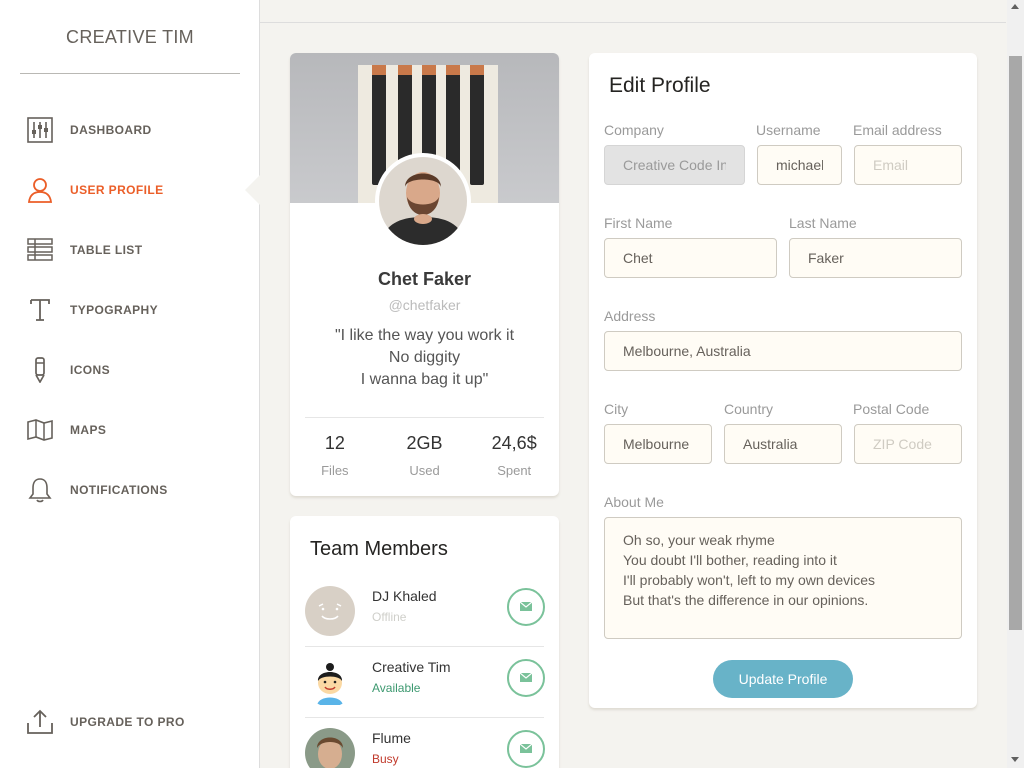 The image size is (1024, 768). What do you see at coordinates (389, 617) in the screenshot?
I see `member-status: Offline` at bounding box center [389, 617].